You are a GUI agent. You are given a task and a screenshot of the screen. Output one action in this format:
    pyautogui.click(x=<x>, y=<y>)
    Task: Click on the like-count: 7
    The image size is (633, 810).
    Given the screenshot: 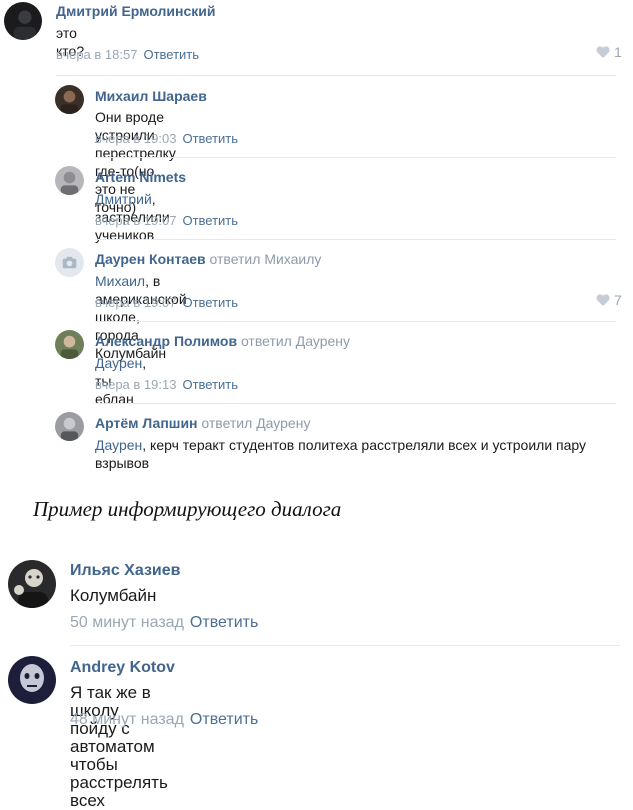 What is the action you would take?
    pyautogui.click(x=618, y=300)
    